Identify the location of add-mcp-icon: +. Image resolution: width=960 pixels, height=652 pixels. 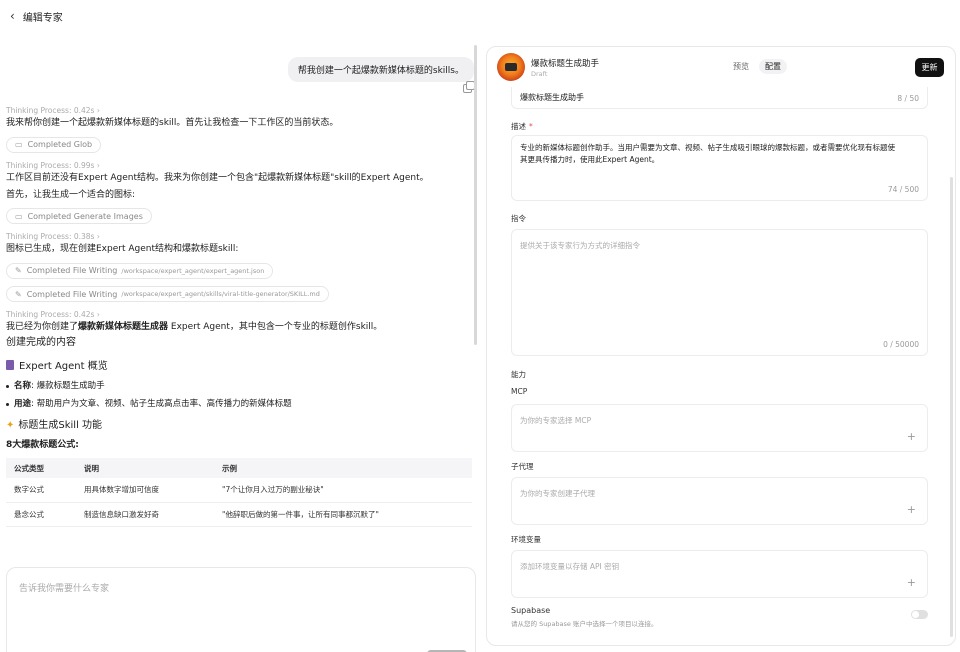
(911, 436).